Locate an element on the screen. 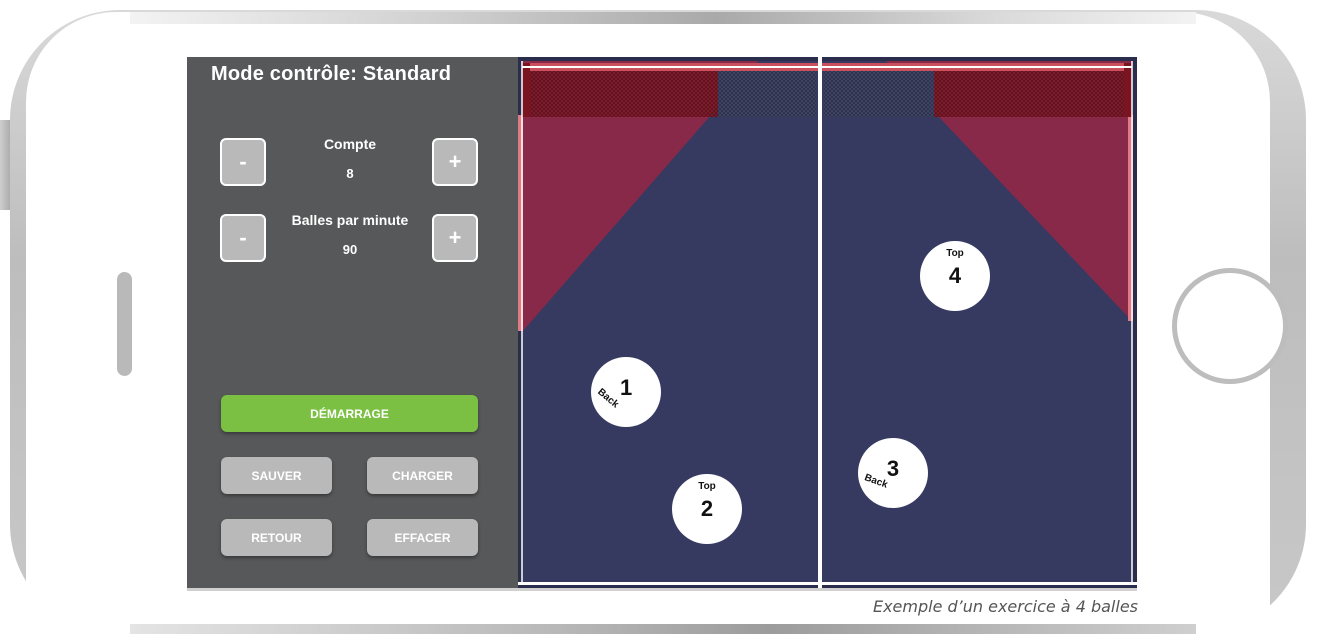  ball-1: Back 1 is located at coordinates (626, 392).